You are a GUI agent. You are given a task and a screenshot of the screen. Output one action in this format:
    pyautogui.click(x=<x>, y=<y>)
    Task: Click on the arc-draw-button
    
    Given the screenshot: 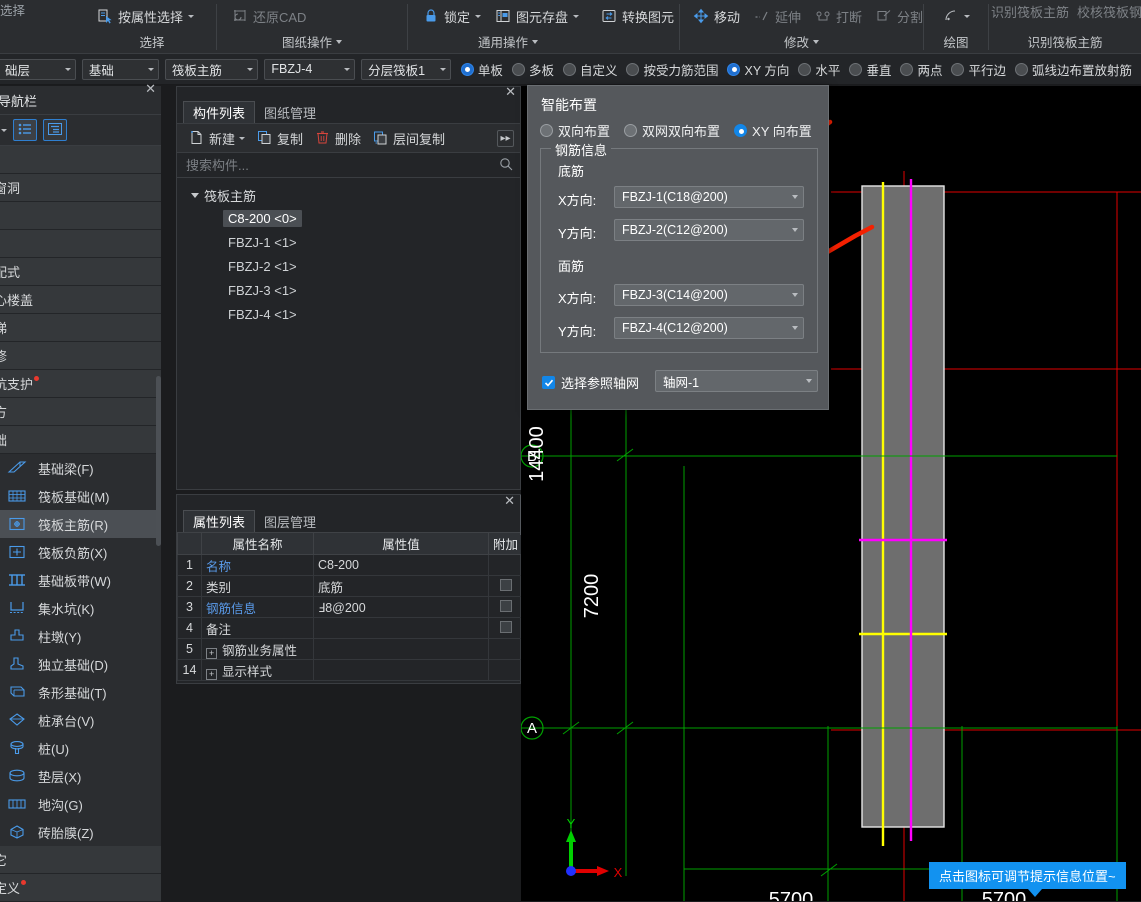 What is the action you would take?
    pyautogui.click(x=956, y=16)
    